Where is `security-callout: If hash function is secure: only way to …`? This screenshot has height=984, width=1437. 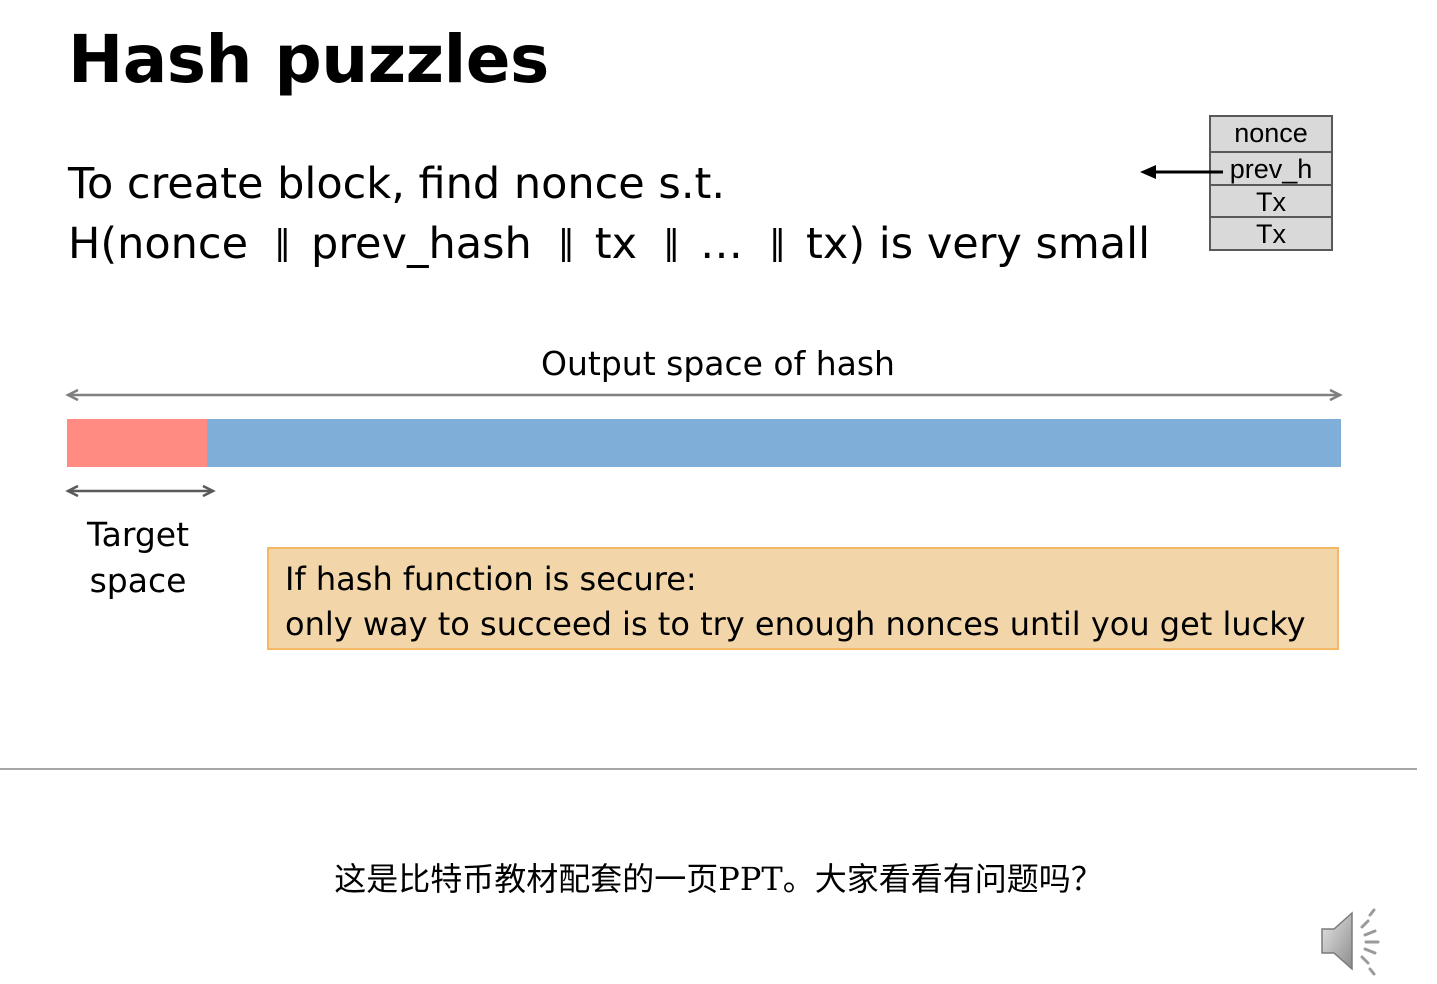 security-callout: If hash function is secure: only way to … is located at coordinates (803, 598).